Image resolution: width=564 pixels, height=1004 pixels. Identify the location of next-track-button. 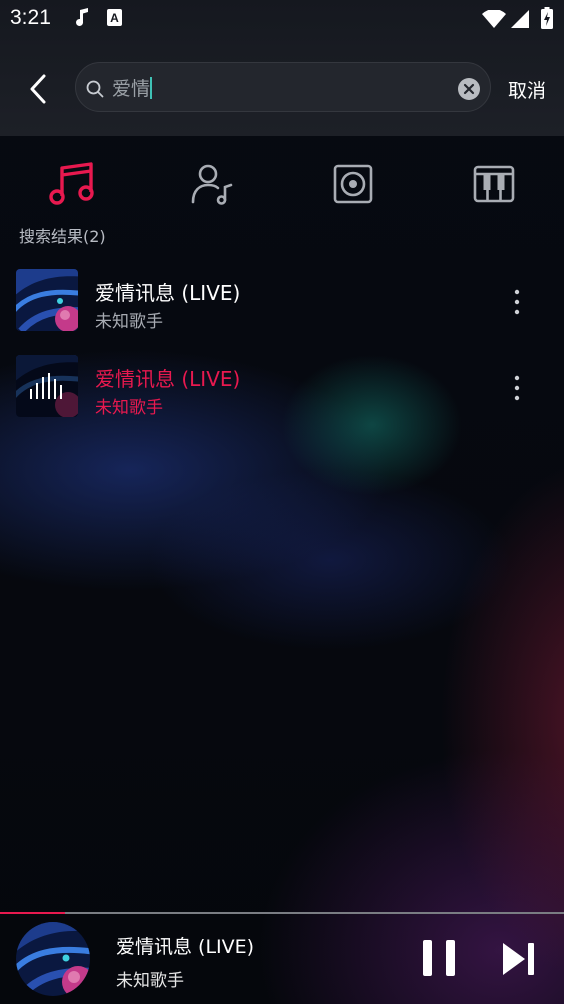
(519, 959).